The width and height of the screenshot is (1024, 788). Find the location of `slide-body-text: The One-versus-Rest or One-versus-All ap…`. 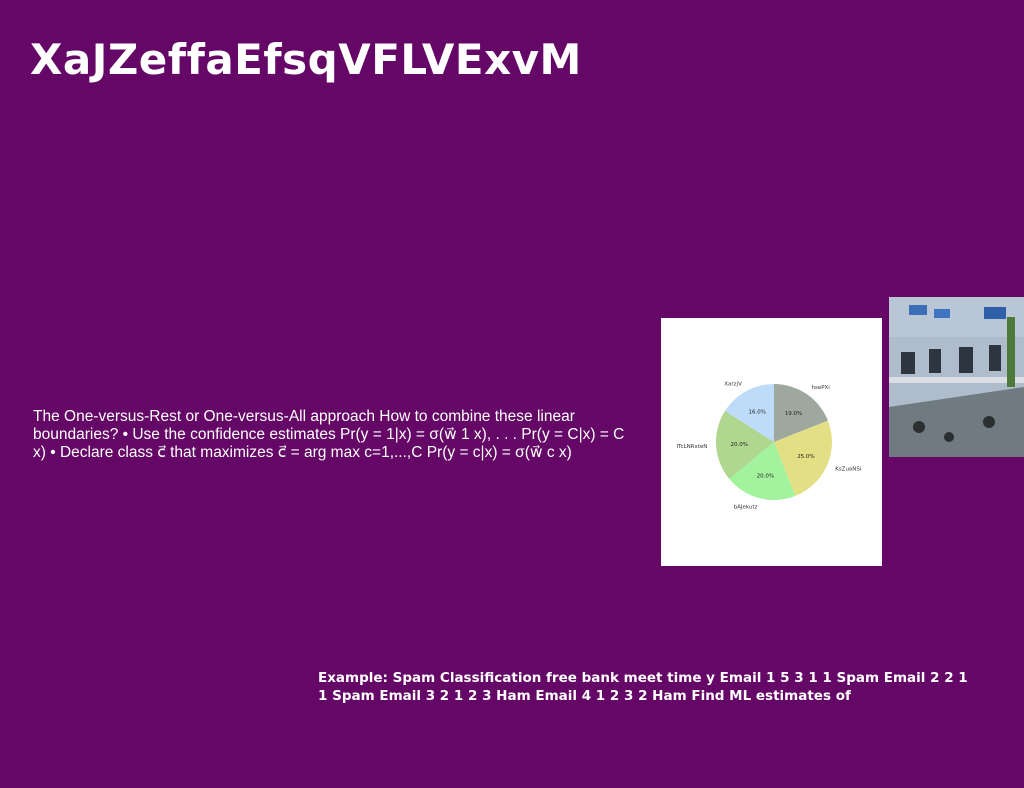

slide-body-text: The One-versus-Rest or One-versus-All ap… is located at coordinates (329, 434).